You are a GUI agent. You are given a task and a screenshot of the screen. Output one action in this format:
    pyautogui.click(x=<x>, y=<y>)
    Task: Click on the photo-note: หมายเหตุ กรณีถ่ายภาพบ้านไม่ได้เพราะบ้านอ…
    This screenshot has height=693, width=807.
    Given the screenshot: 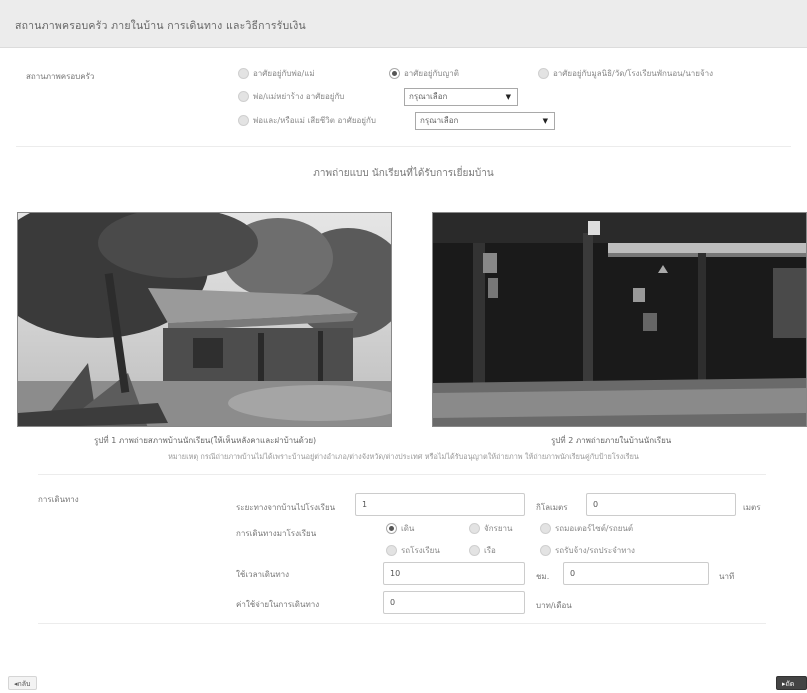 What is the action you would take?
    pyautogui.click(x=403, y=456)
    